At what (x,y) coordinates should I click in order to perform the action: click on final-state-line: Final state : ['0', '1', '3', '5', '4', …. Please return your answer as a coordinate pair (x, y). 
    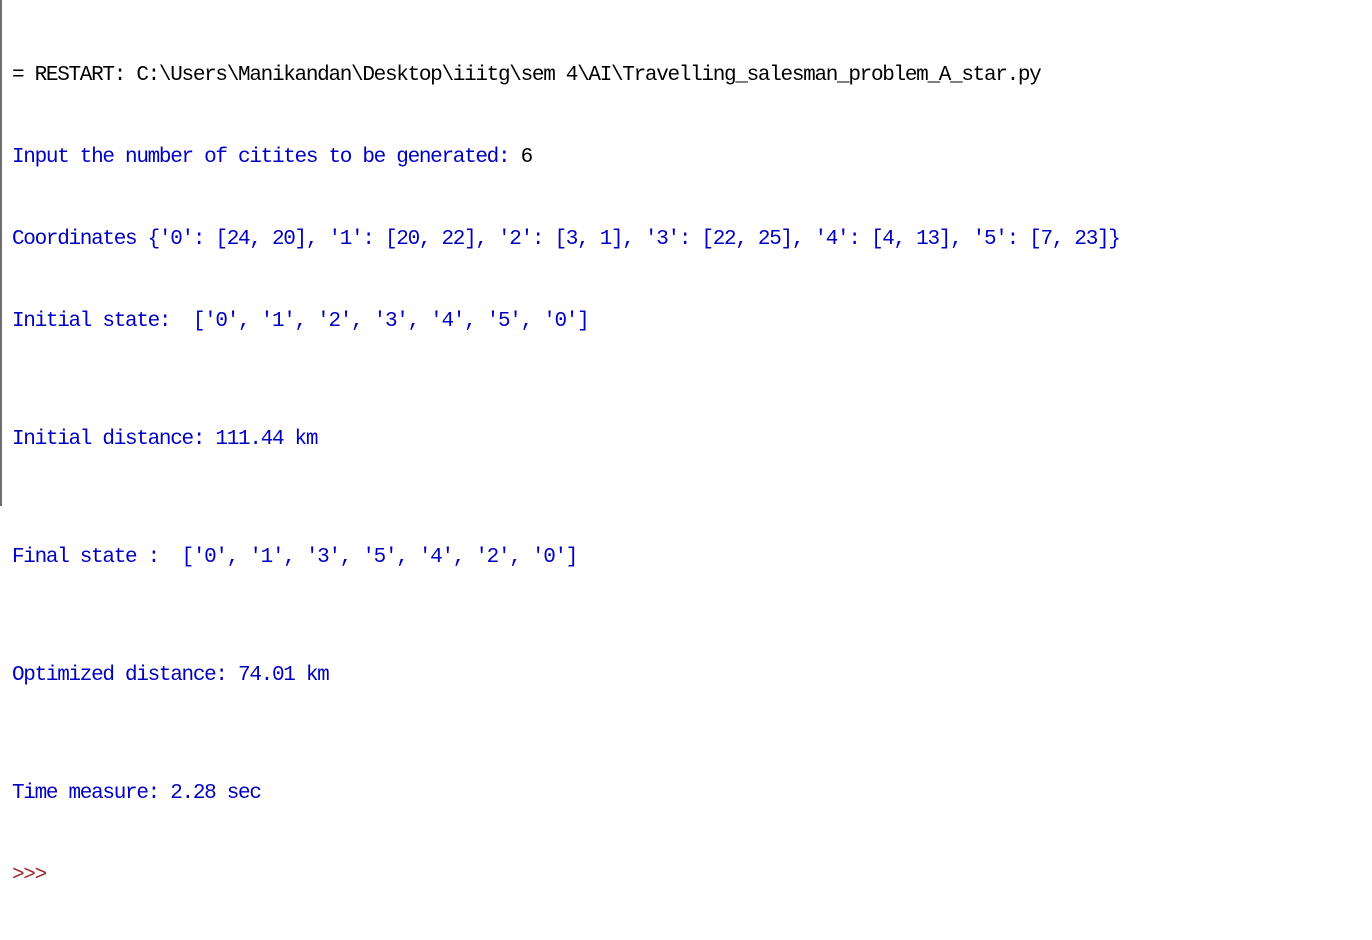
    Looking at the image, I should click on (295, 557).